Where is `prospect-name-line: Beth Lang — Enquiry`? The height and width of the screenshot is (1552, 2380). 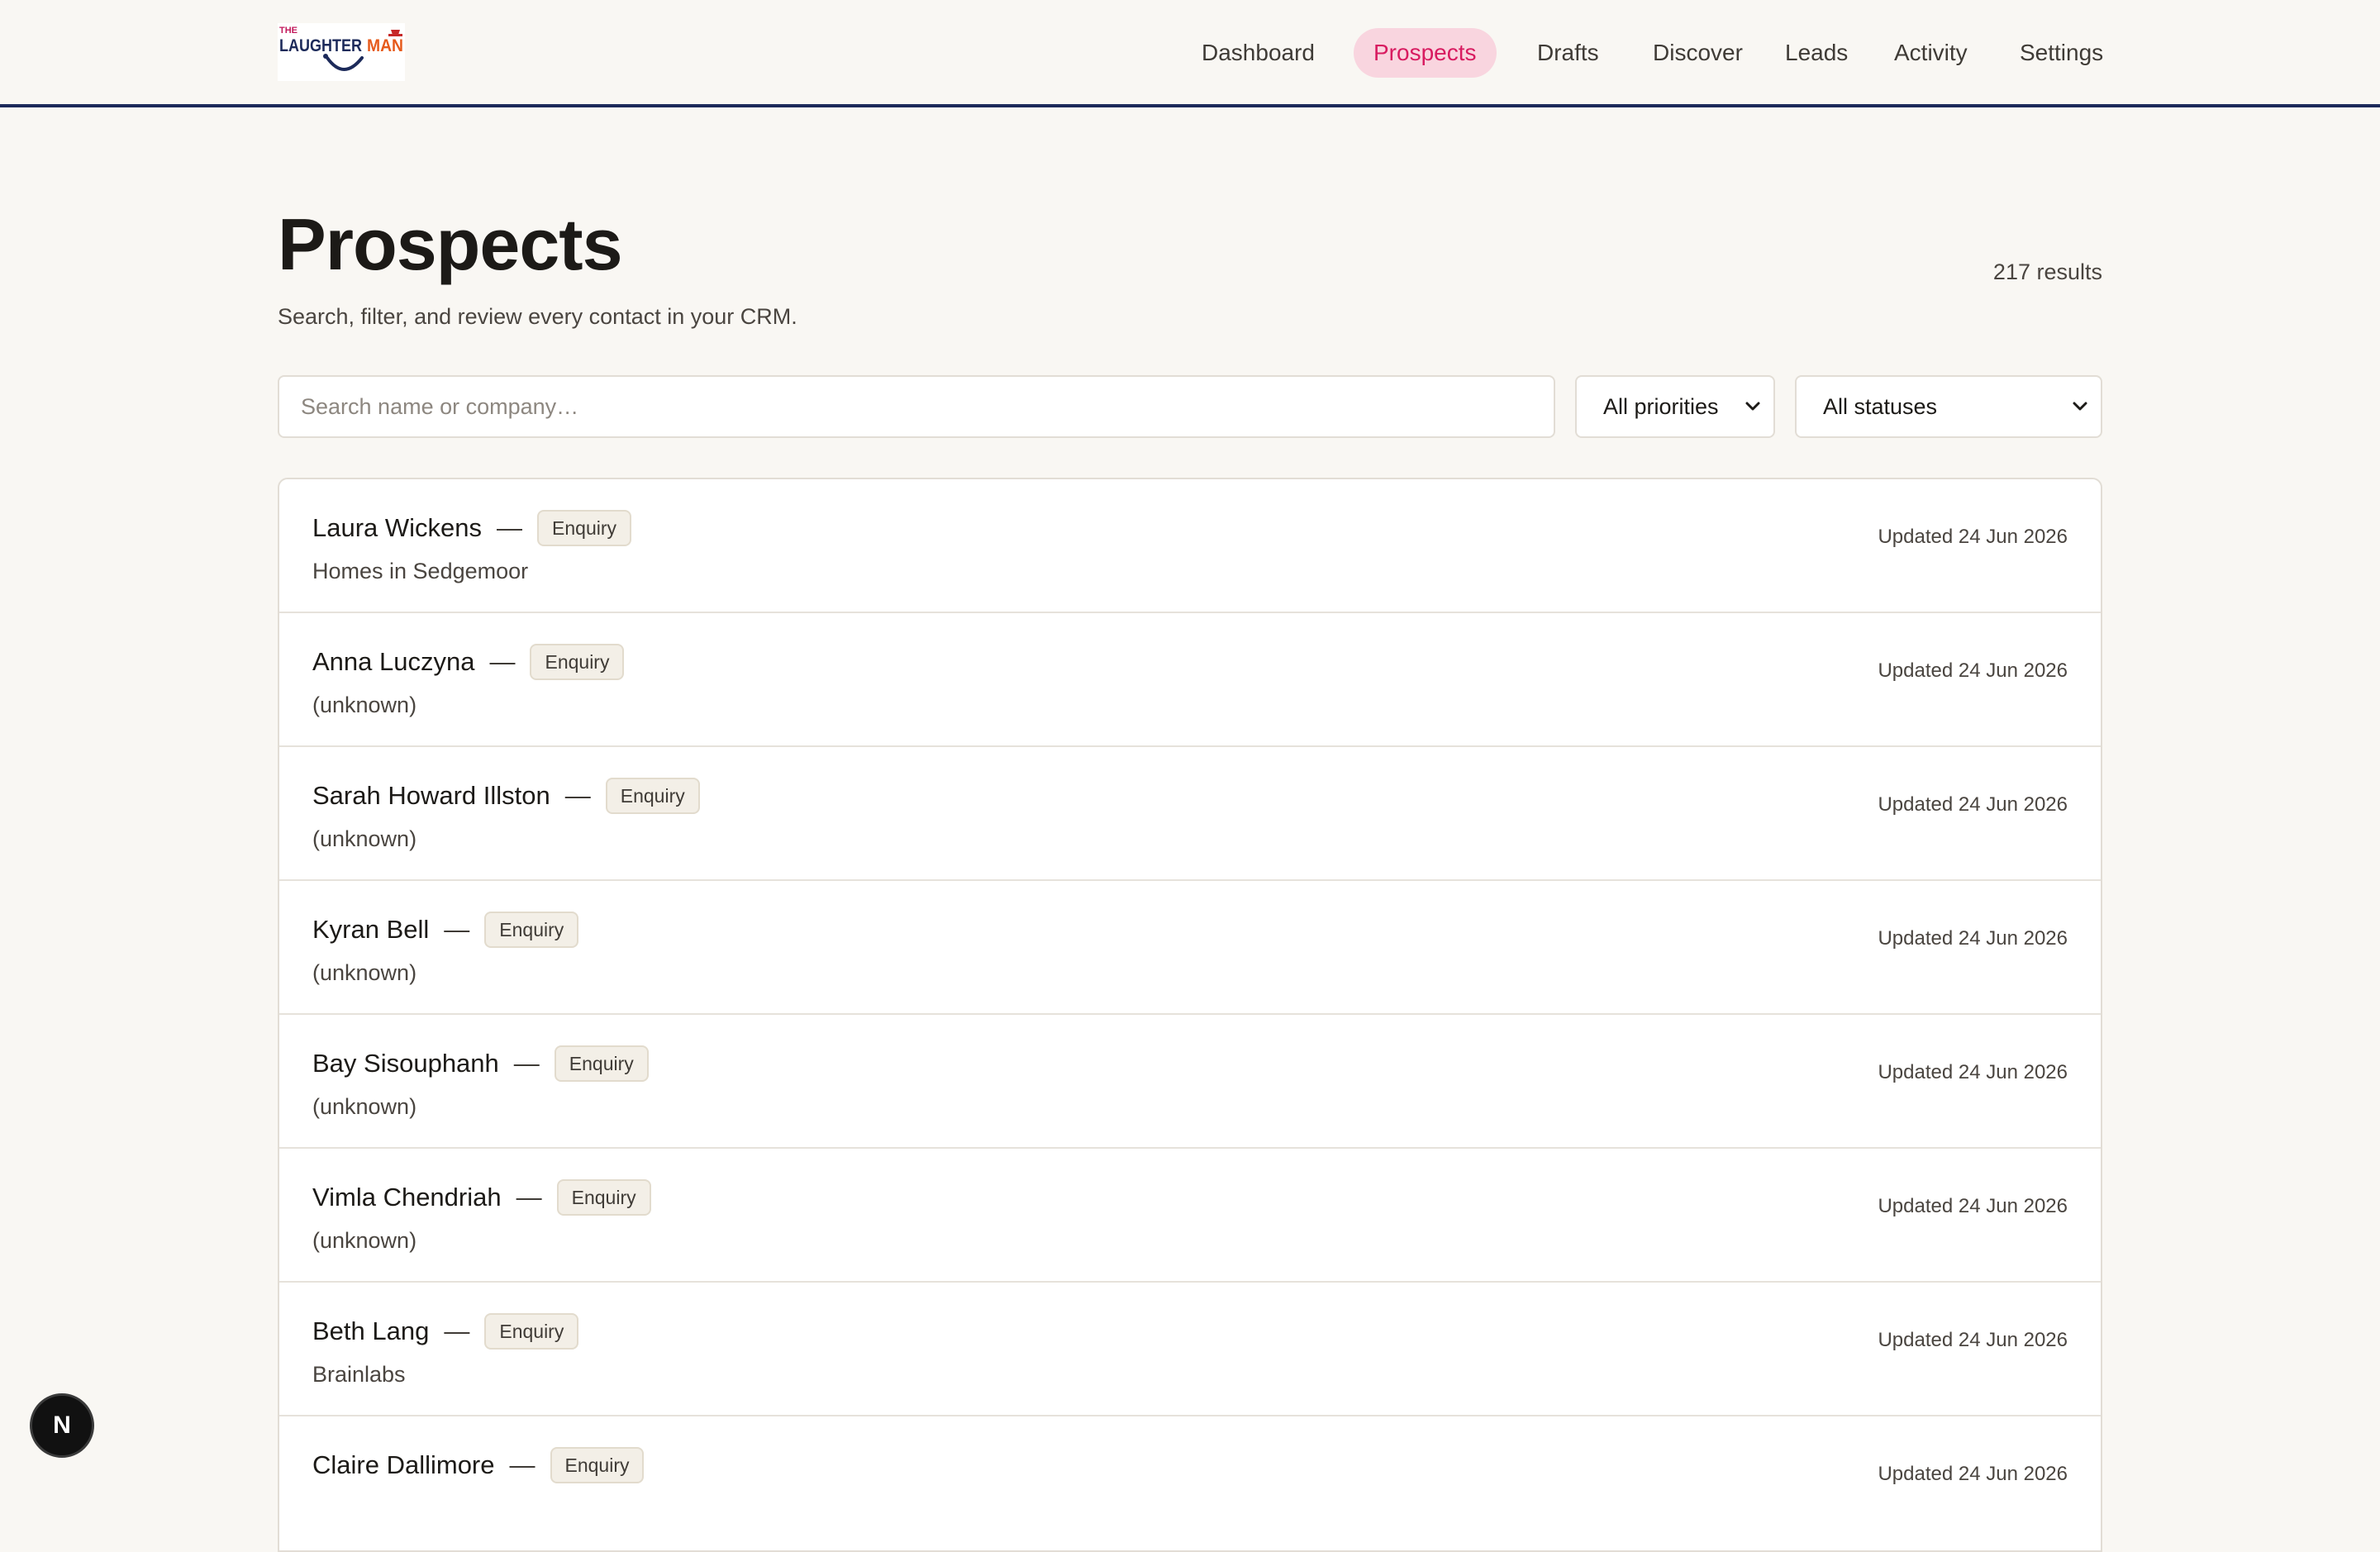 prospect-name-line: Beth Lang — Enquiry is located at coordinates (445, 1331).